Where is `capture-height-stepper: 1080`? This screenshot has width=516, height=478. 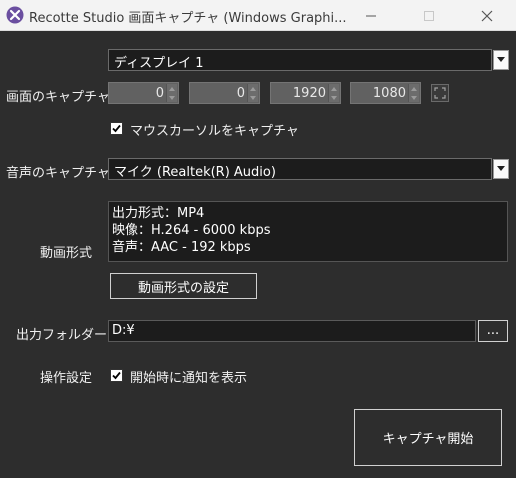
capture-height-stepper: 1080 is located at coordinates (385, 93).